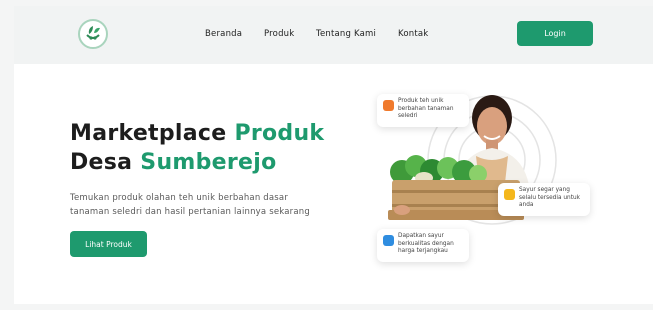 Image resolution: width=653 pixels, height=310 pixels. I want to click on hero-title-word: Desa, so click(101, 162).